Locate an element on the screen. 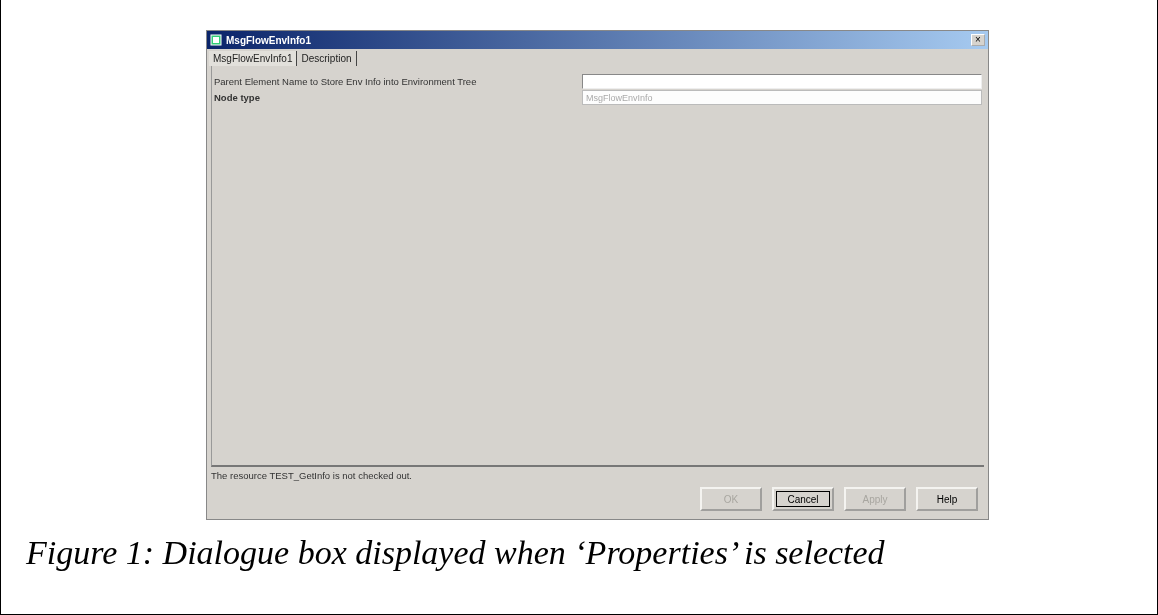 The image size is (1158, 615). app-icon is located at coordinates (216, 40).